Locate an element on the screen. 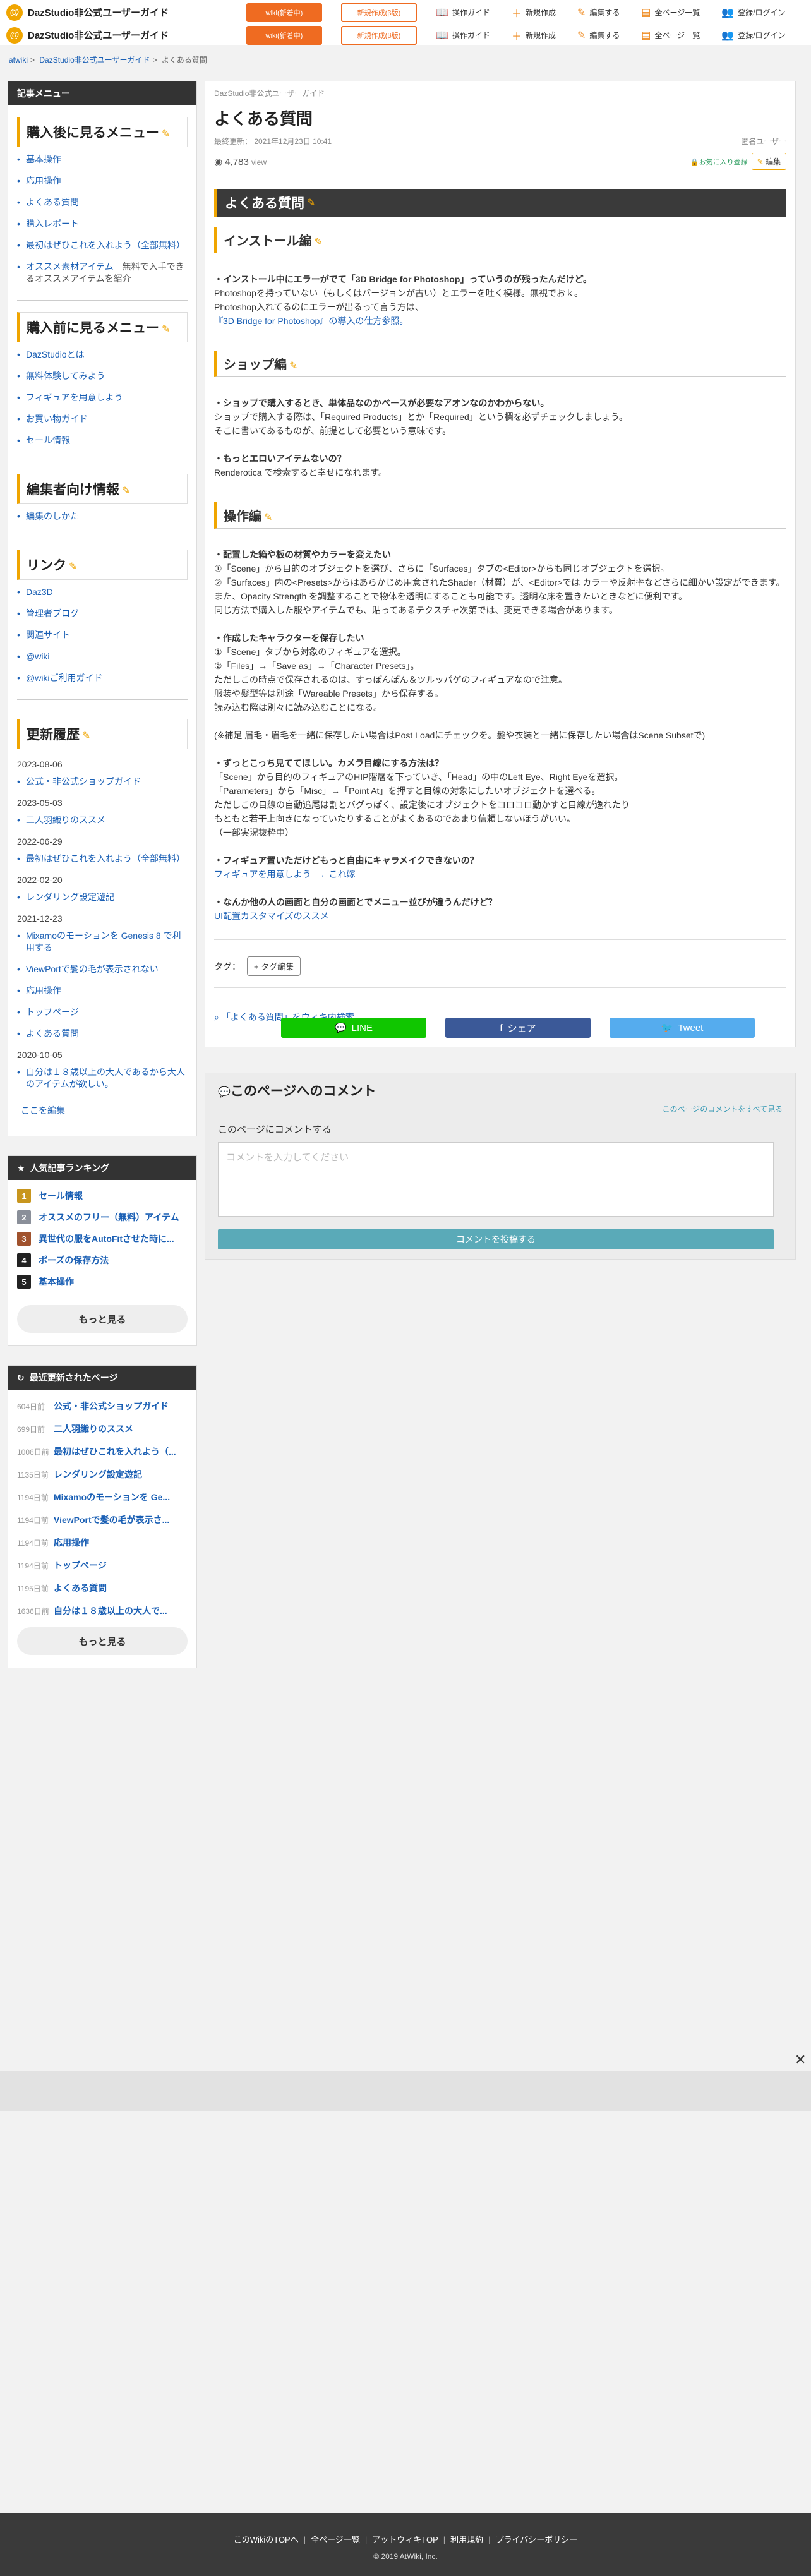  recent-item: 1195日前 よくある質問 is located at coordinates (102, 1588).